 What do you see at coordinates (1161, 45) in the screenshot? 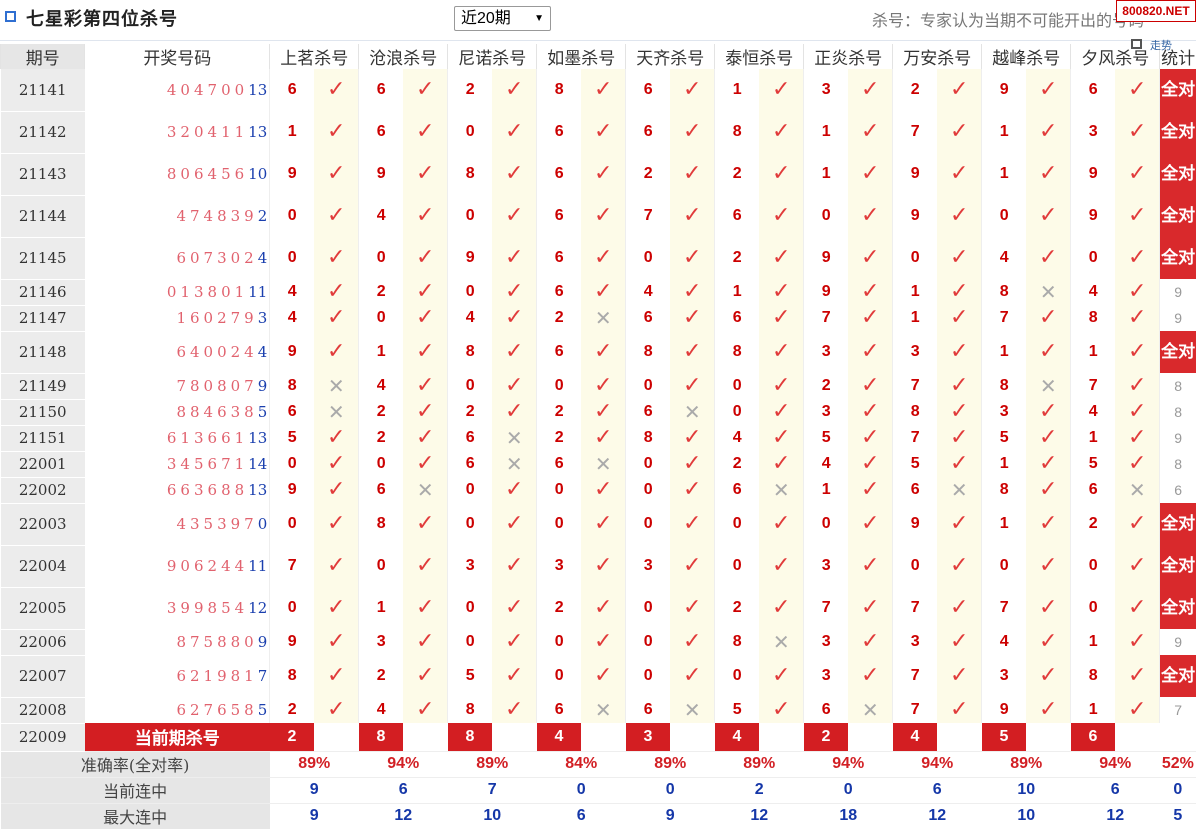
I see `trend-chart-link: 走势` at bounding box center [1161, 45].